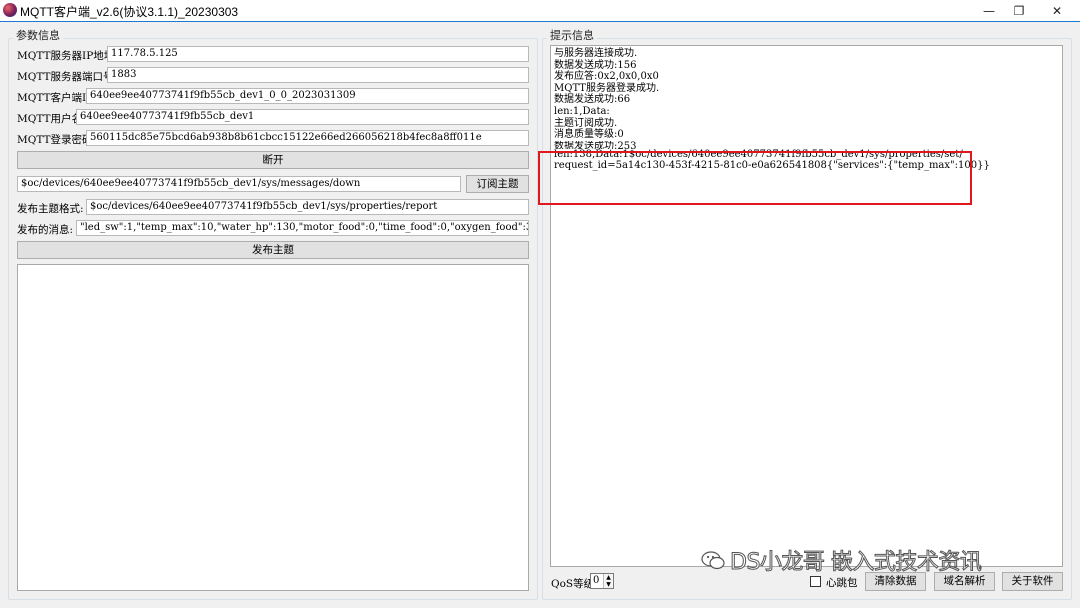 This screenshot has height=608, width=1080. What do you see at coordinates (596, 580) in the screenshot?
I see `qos-value: 0` at bounding box center [596, 580].